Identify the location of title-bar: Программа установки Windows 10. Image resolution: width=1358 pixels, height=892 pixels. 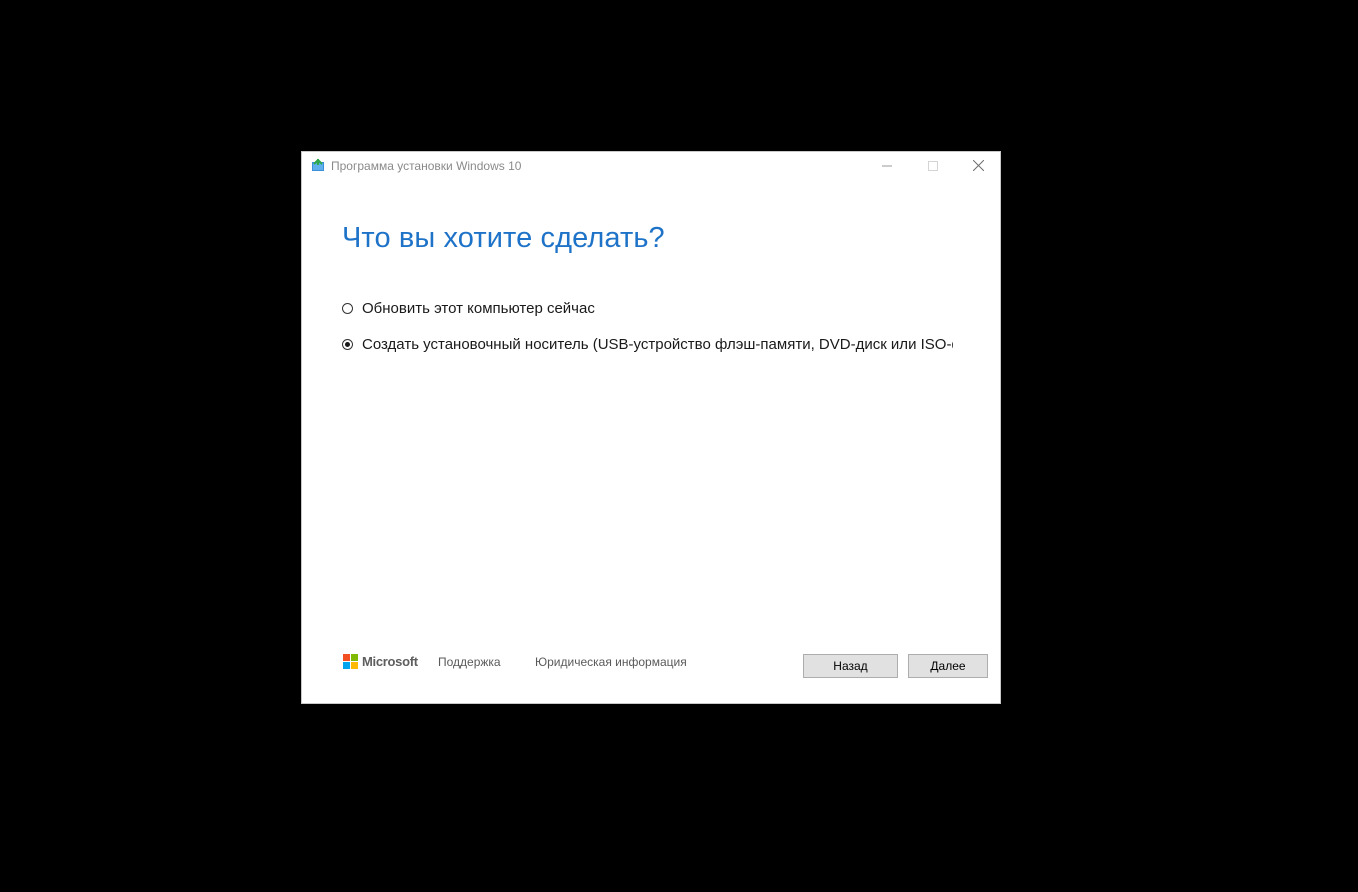
(651, 167).